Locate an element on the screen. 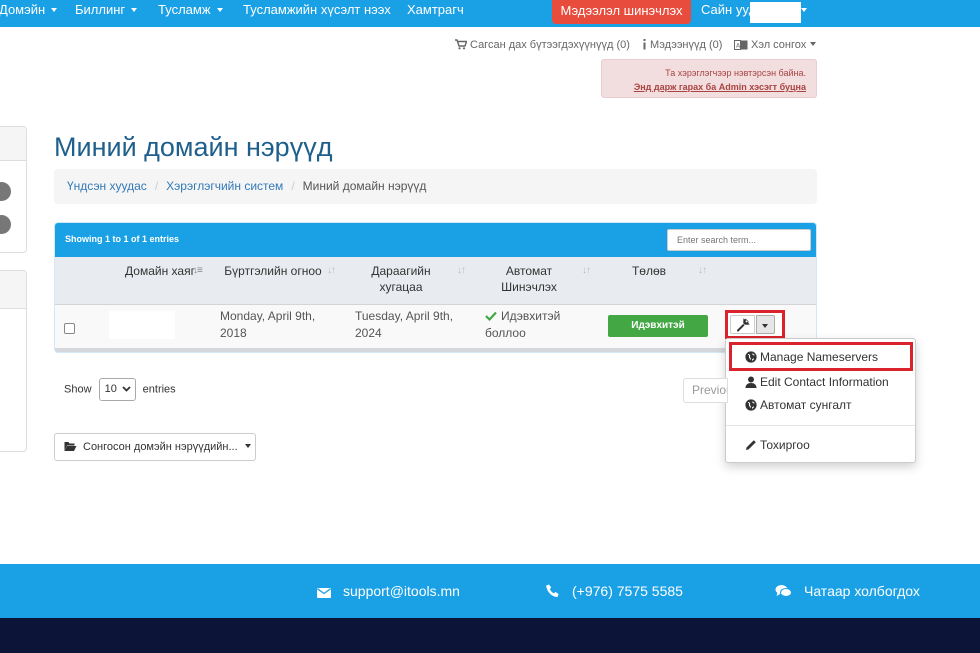  nav-label: Тусламж is located at coordinates (184, 9).